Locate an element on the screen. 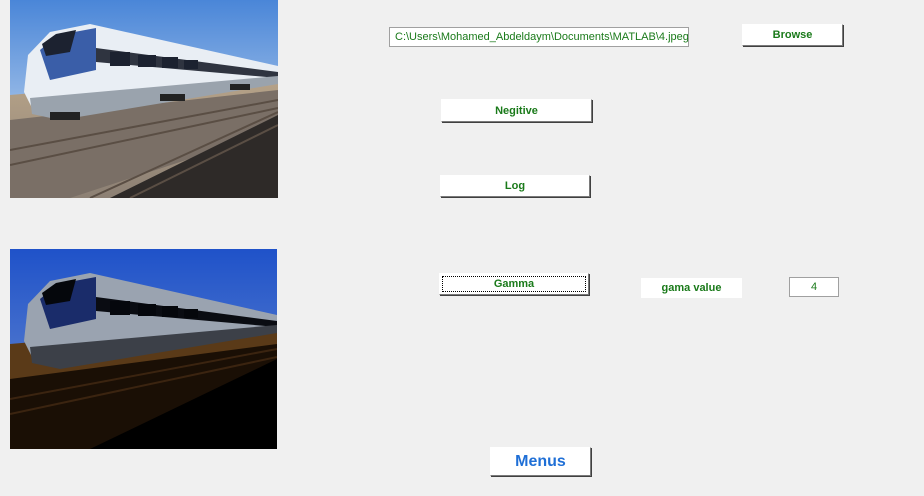  browse-button: Browse is located at coordinates (792, 35).